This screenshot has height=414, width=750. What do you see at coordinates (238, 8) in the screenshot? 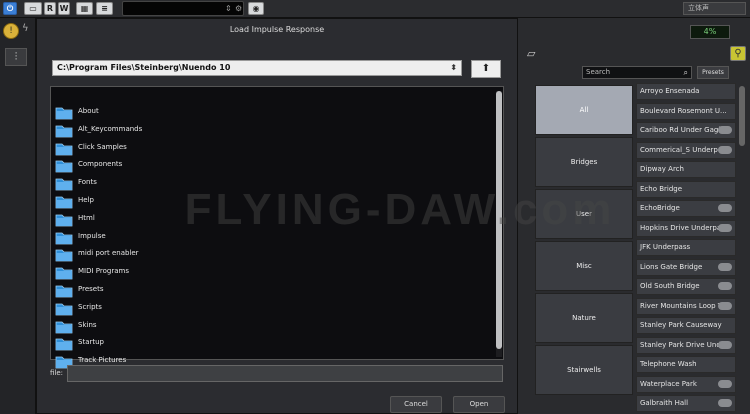
I see `settings-icon: ⚙` at bounding box center [238, 8].